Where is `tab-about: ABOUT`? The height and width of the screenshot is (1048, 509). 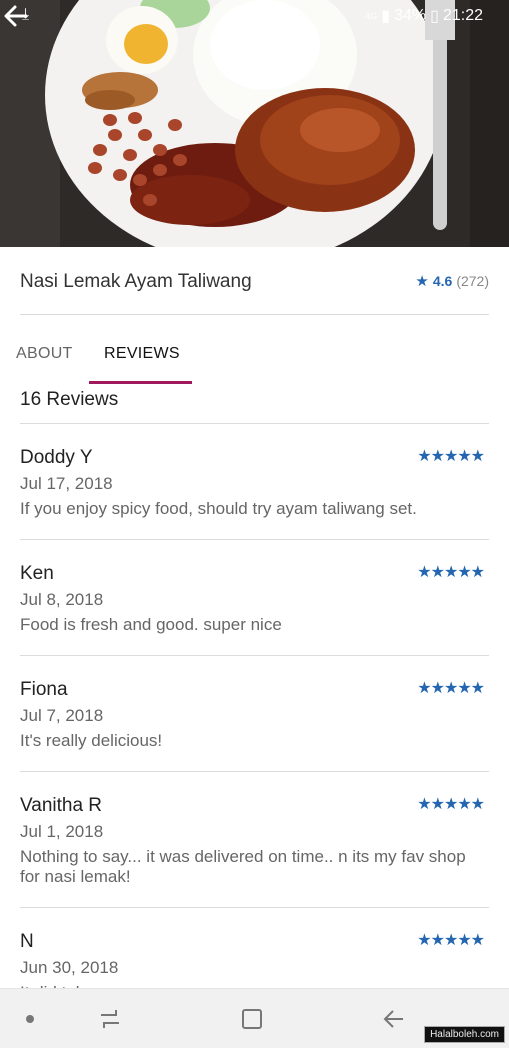
tab-about: ABOUT is located at coordinates (44, 354).